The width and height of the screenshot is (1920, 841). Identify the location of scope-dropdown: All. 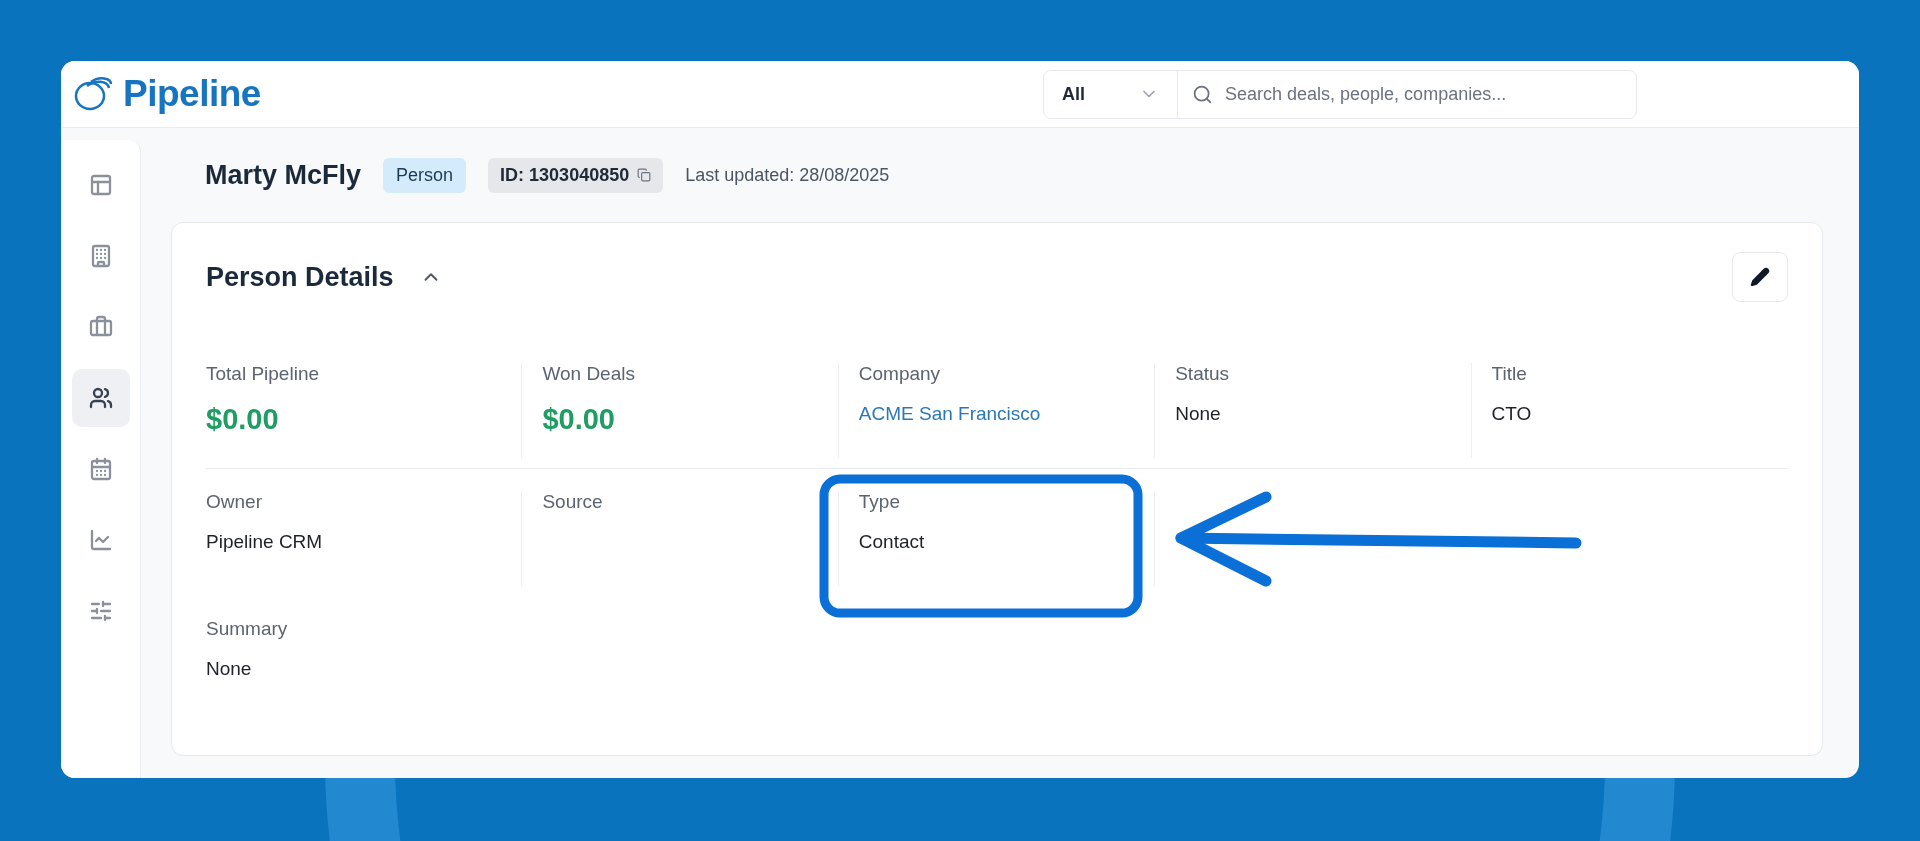
(1111, 94).